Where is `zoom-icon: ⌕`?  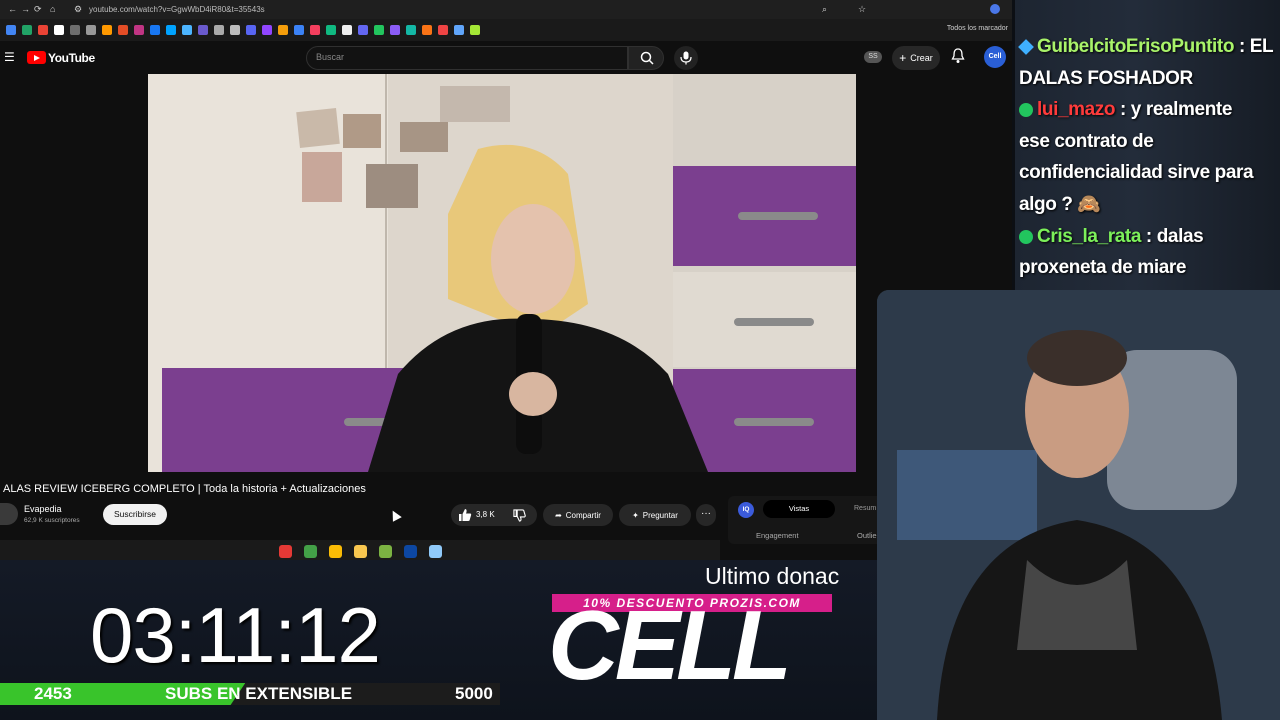
zoom-icon: ⌕ is located at coordinates (824, 9).